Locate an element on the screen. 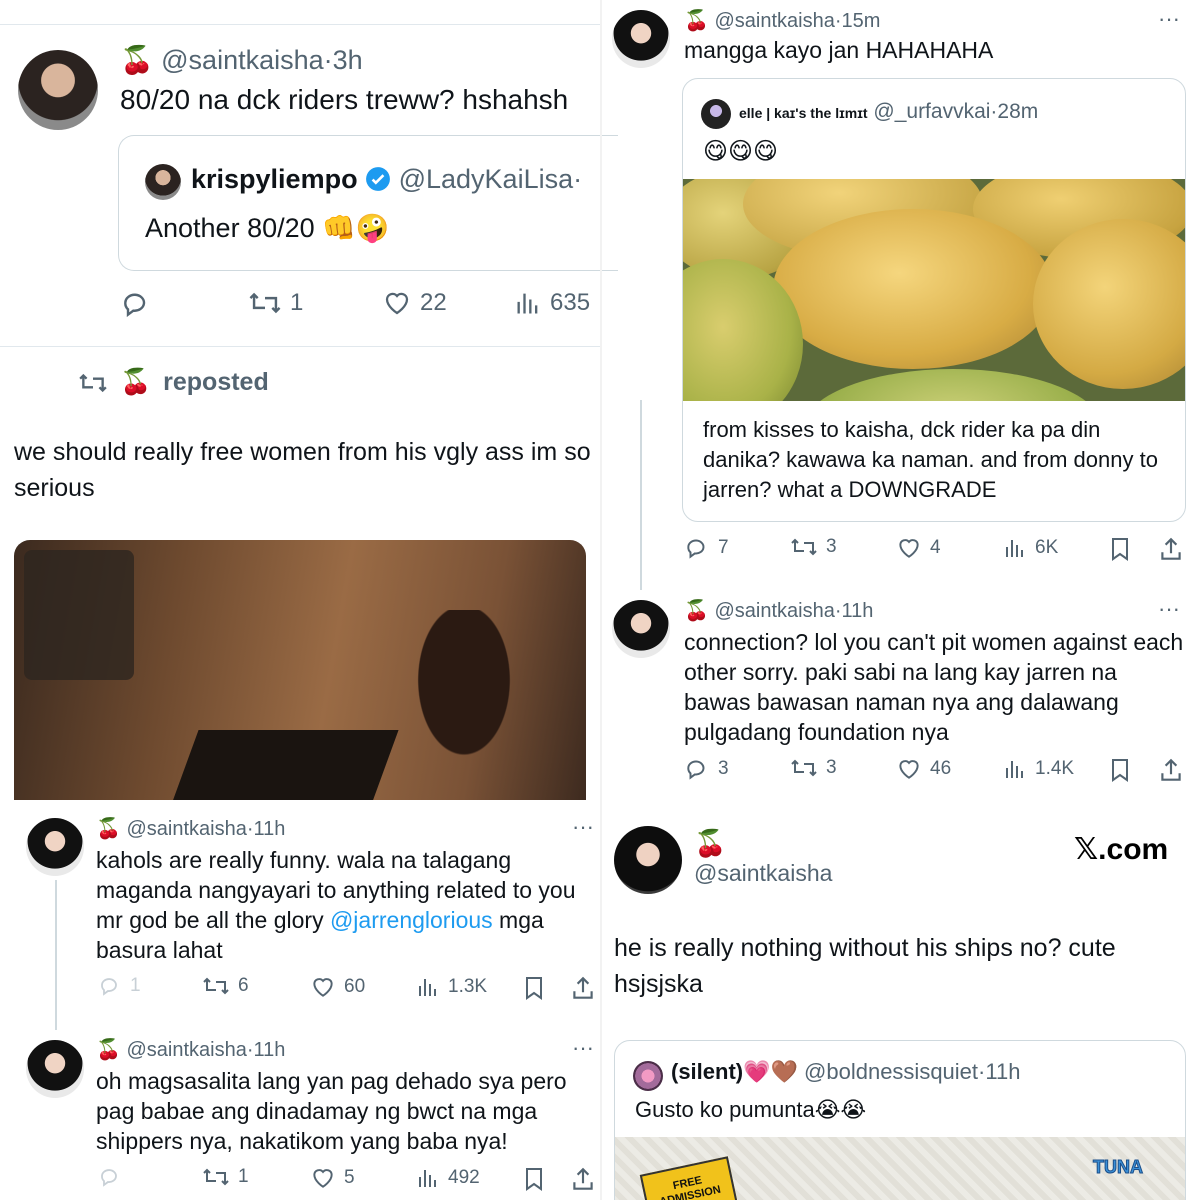 This screenshot has height=1200, width=1200. retweet-count: 1 is located at coordinates (297, 302).